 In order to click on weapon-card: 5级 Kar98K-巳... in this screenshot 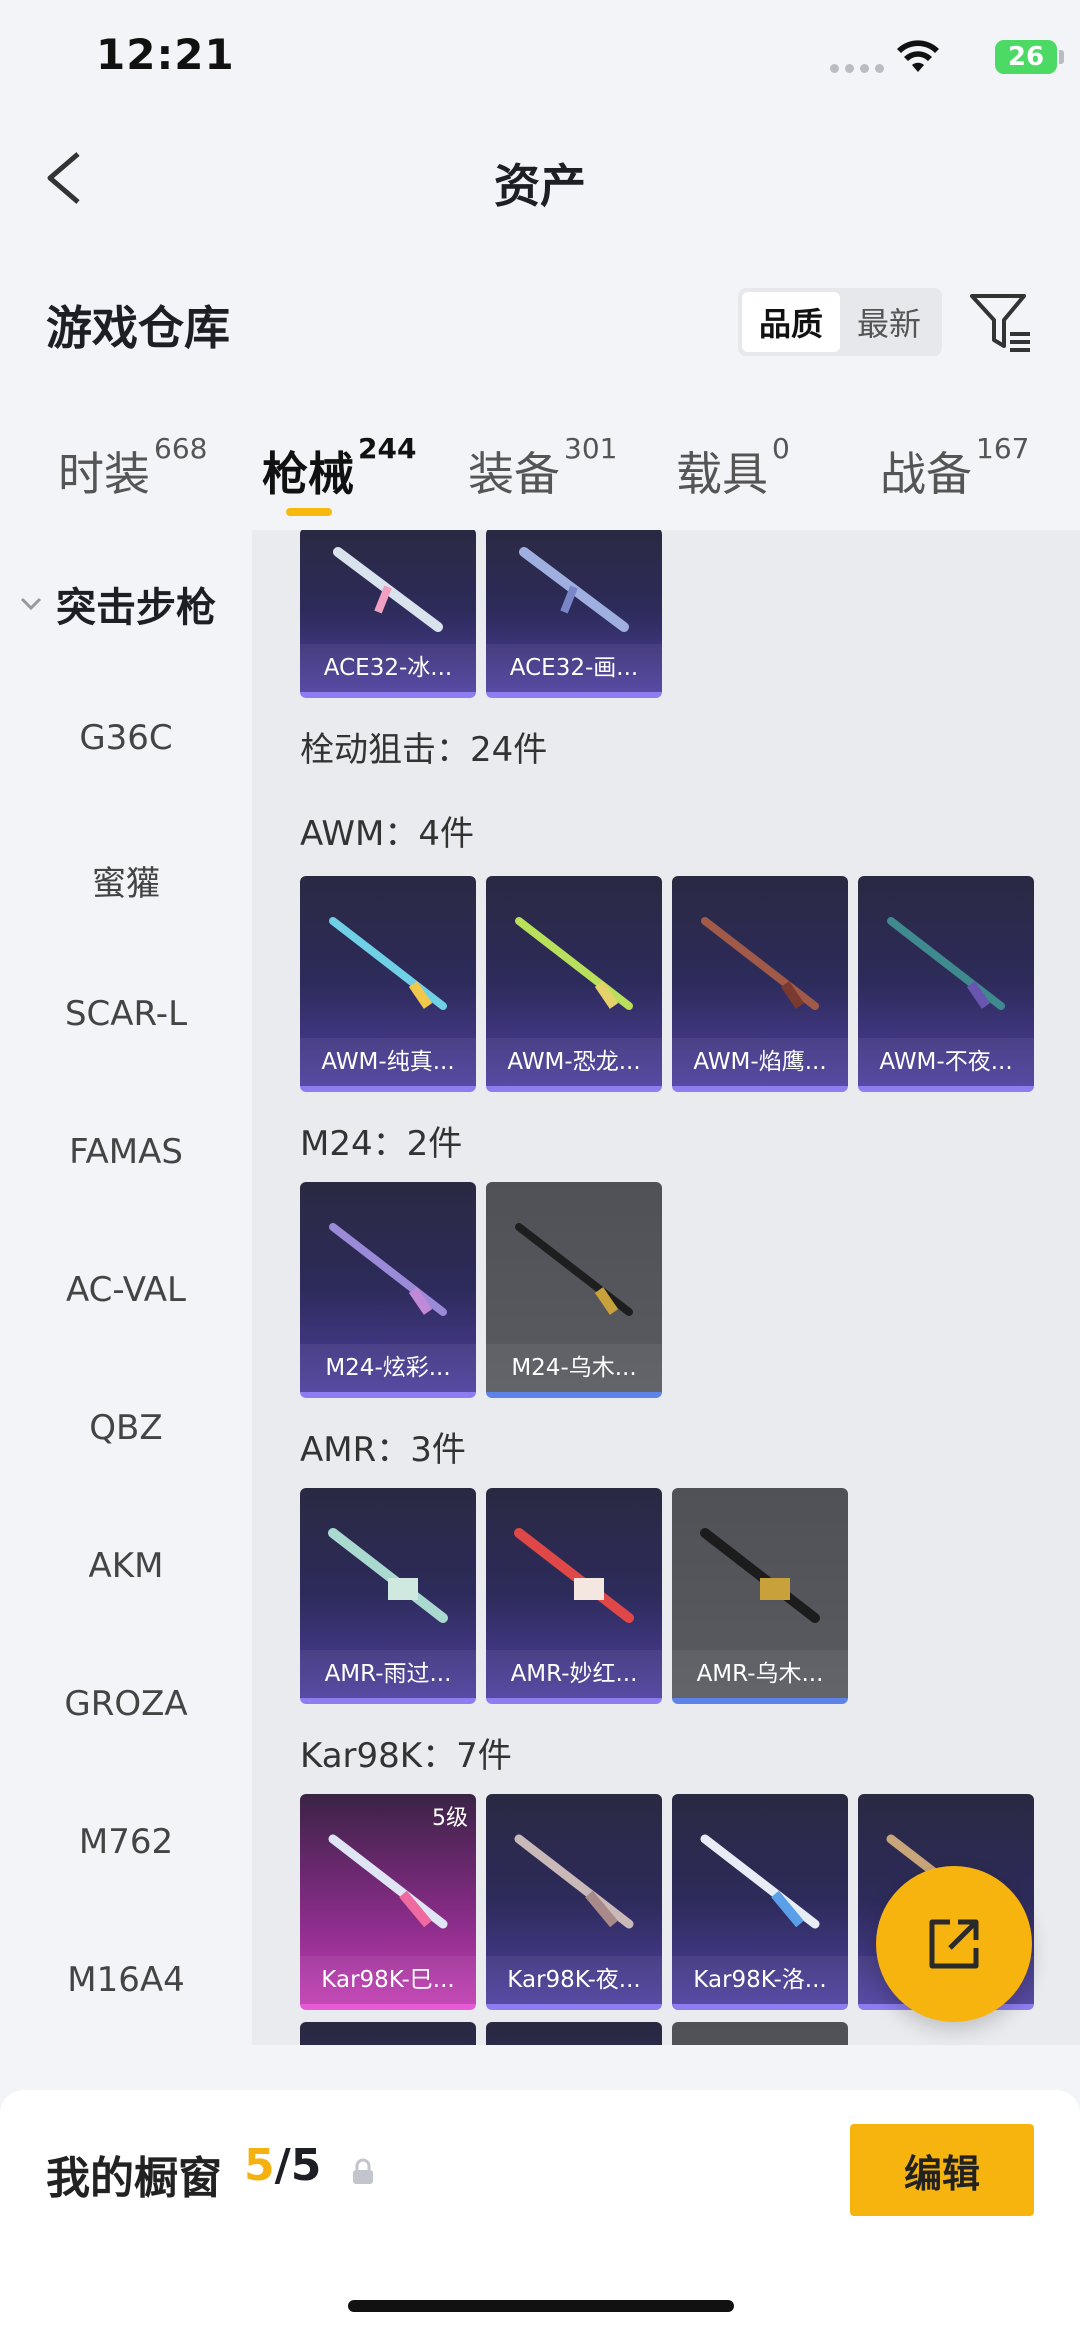, I will do `click(388, 1902)`.